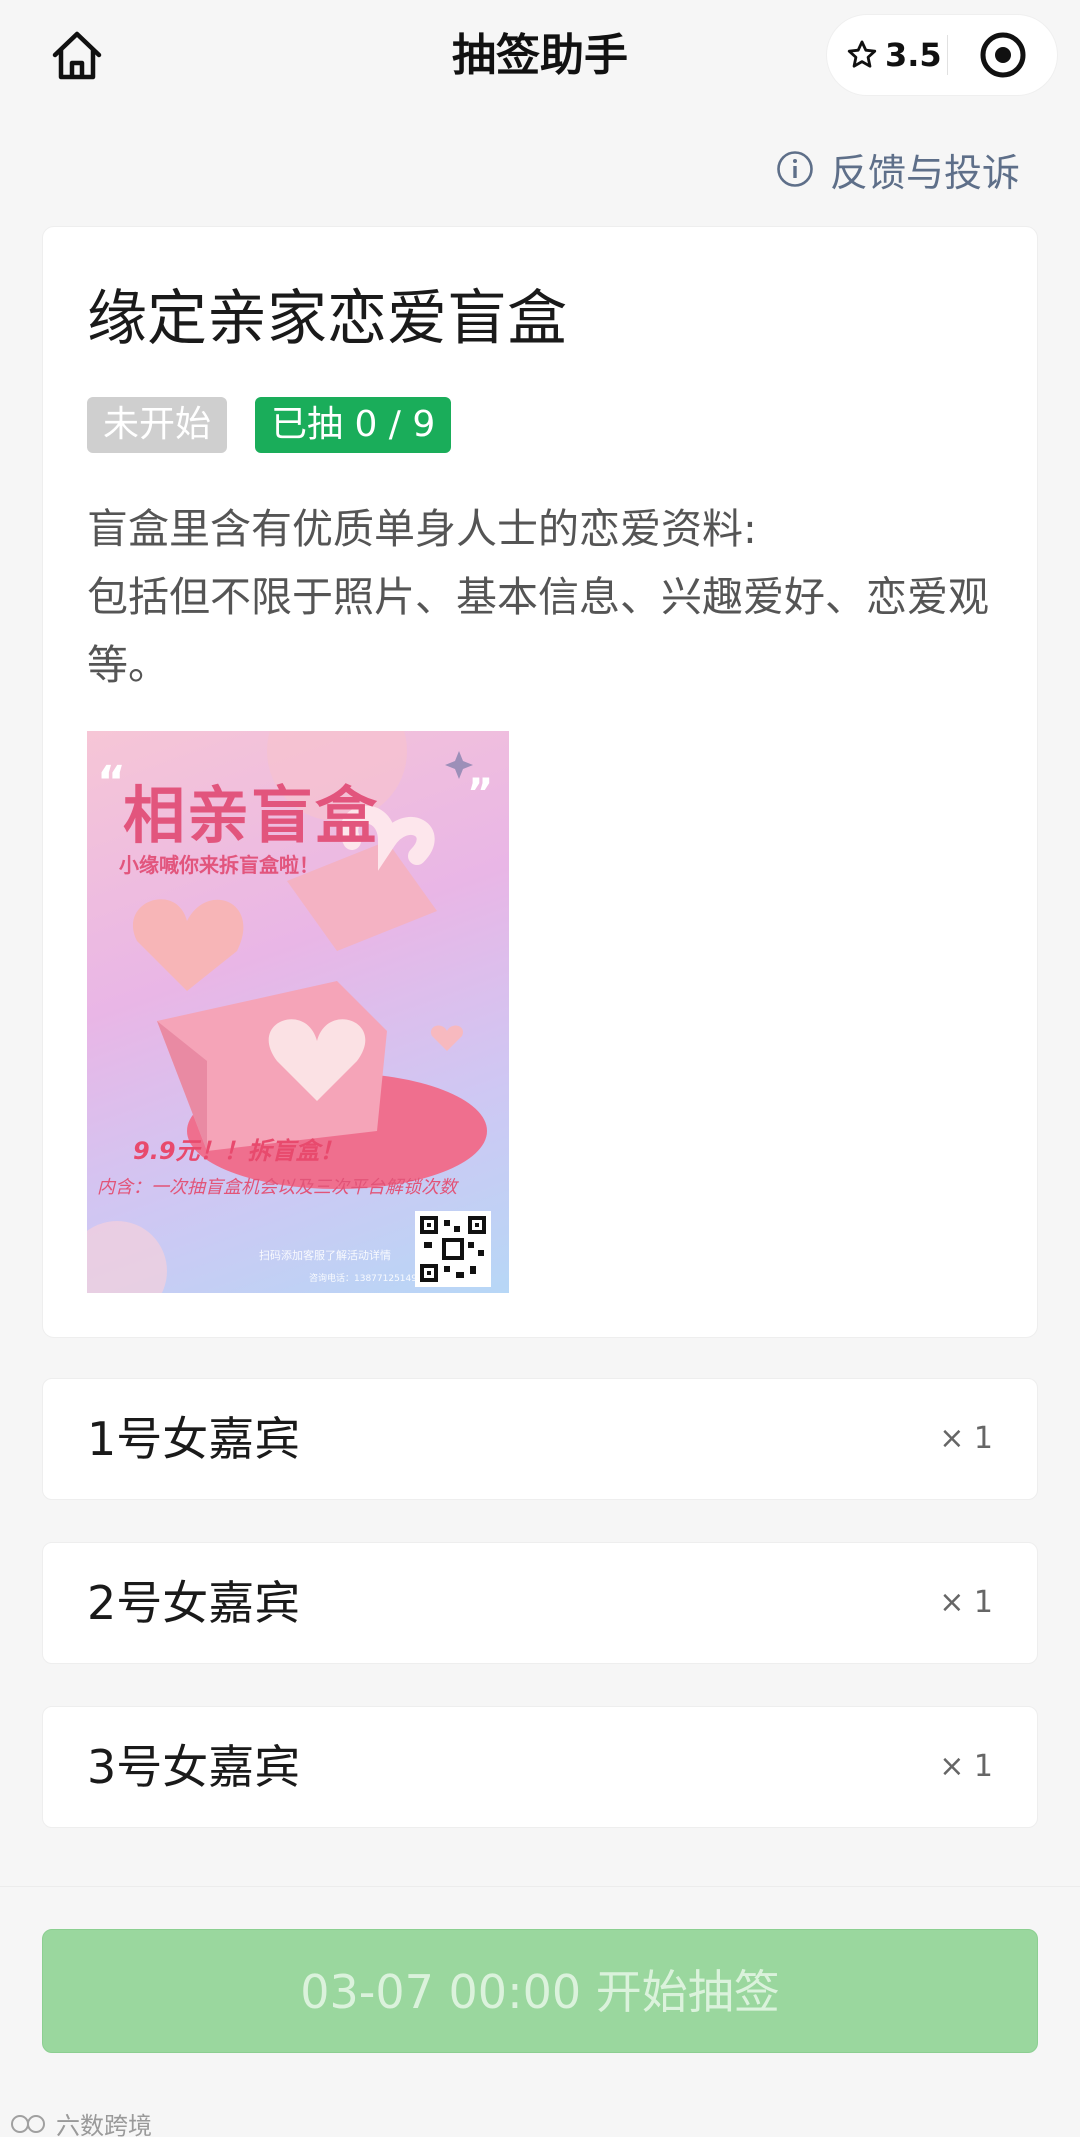  I want to click on poster-quote-open: “, so click(111, 782).